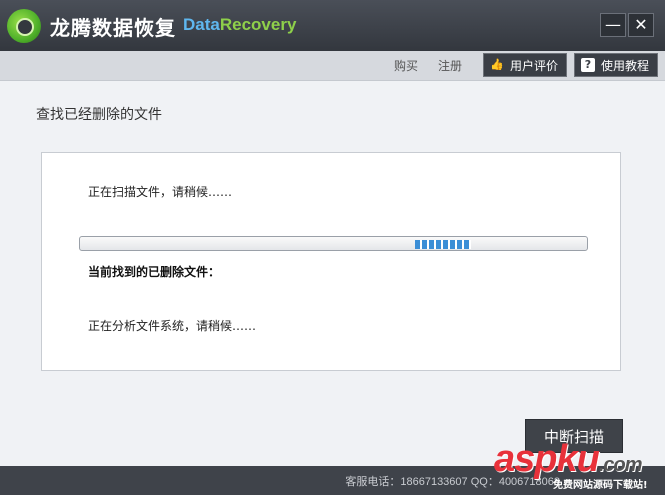  What do you see at coordinates (99, 115) in the screenshot?
I see `page-title: 查找已经删除的文件` at bounding box center [99, 115].